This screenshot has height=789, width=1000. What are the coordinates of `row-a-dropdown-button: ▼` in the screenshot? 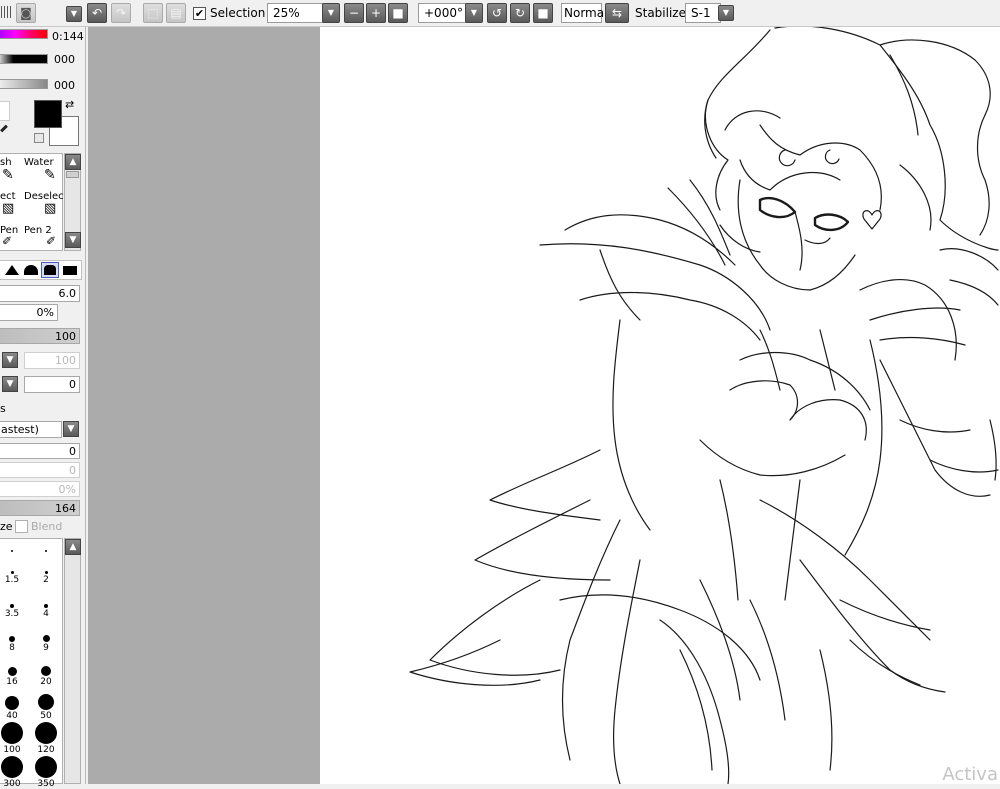 It's located at (10, 360).